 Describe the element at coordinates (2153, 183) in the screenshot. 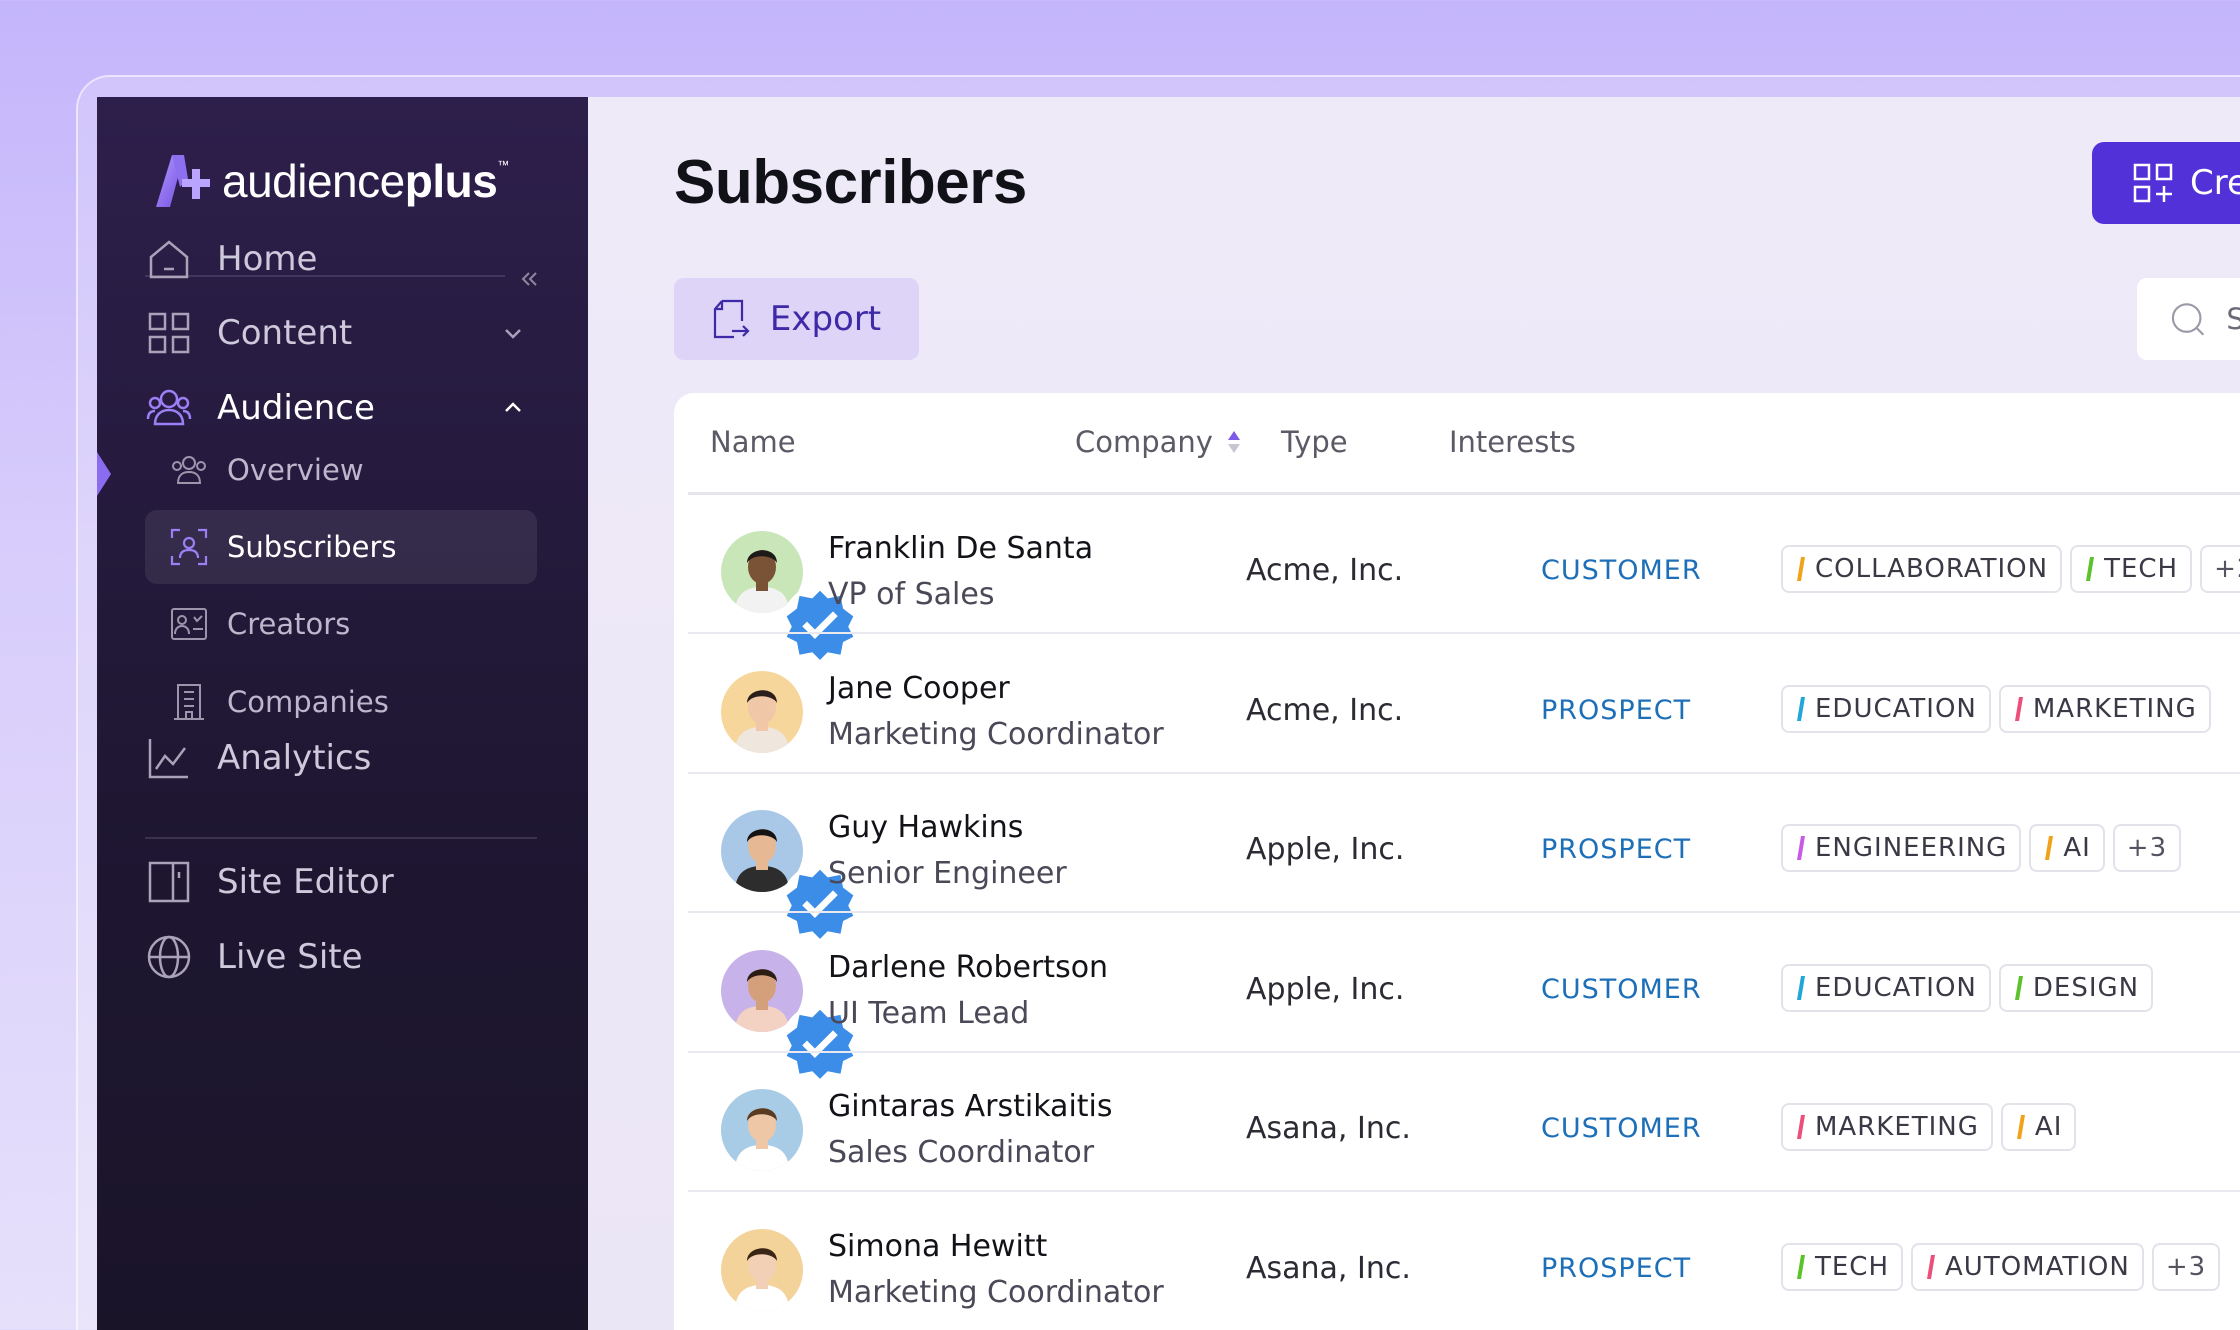

I see `grid-plus-icon` at that location.